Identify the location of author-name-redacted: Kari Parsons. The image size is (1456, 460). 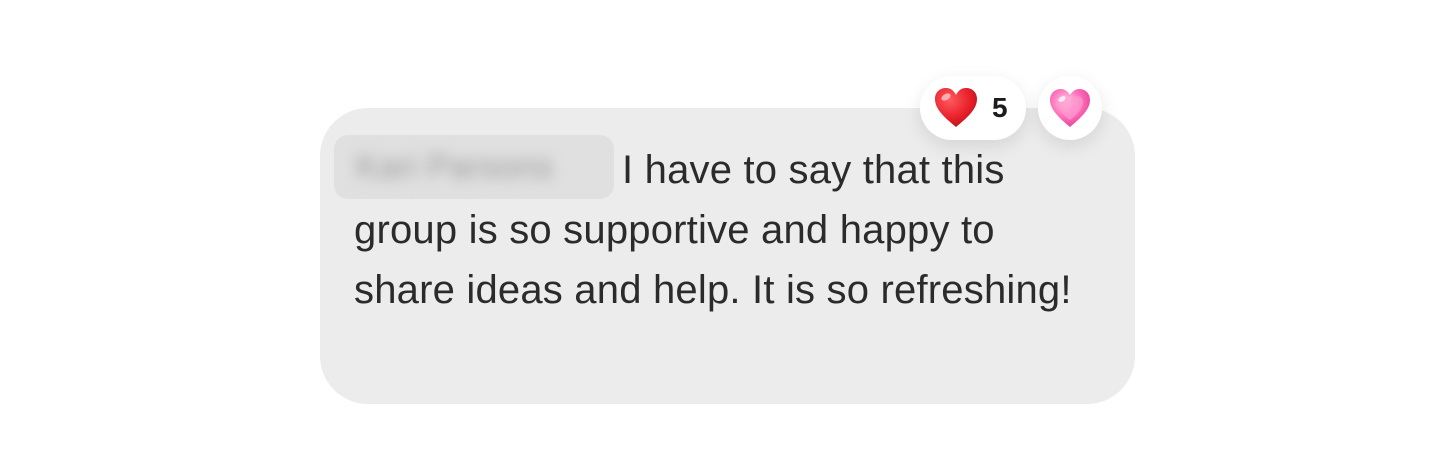
(474, 167).